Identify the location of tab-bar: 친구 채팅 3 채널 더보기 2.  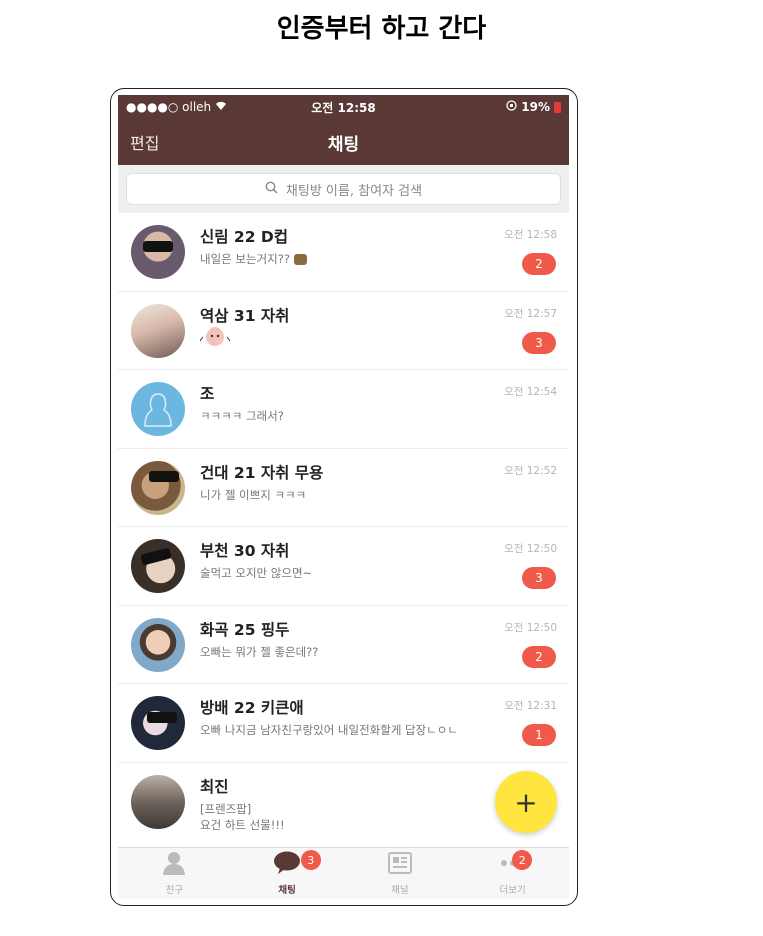
(343, 873).